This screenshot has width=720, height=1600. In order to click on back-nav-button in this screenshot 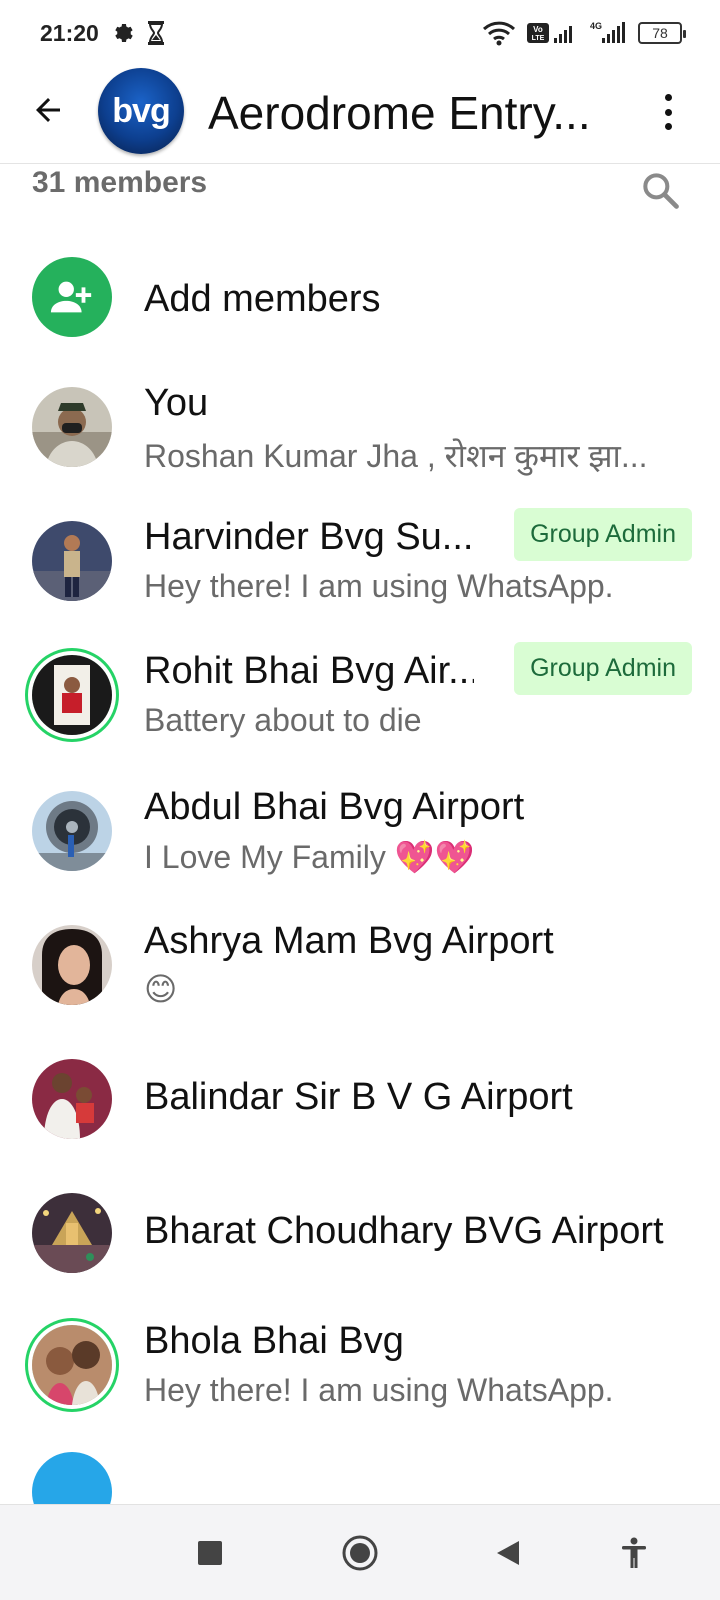, I will do `click(508, 1553)`.